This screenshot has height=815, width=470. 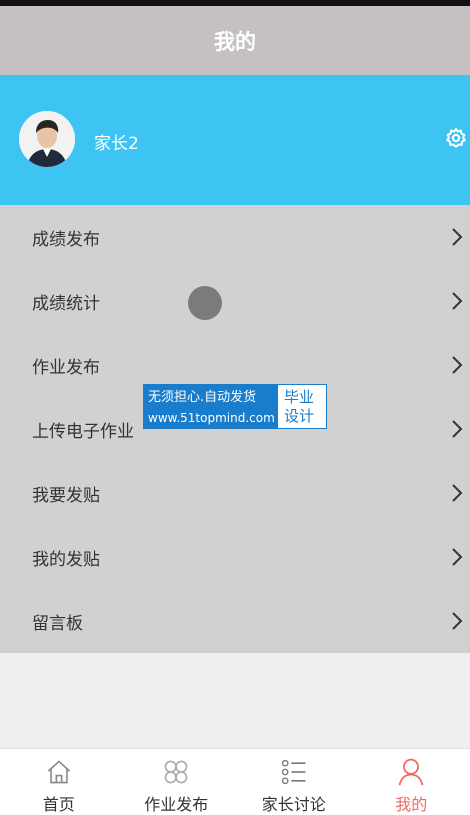 I want to click on bottom-tab-bar: 首页 作业发布 家长讨论 我的, so click(x=235, y=781).